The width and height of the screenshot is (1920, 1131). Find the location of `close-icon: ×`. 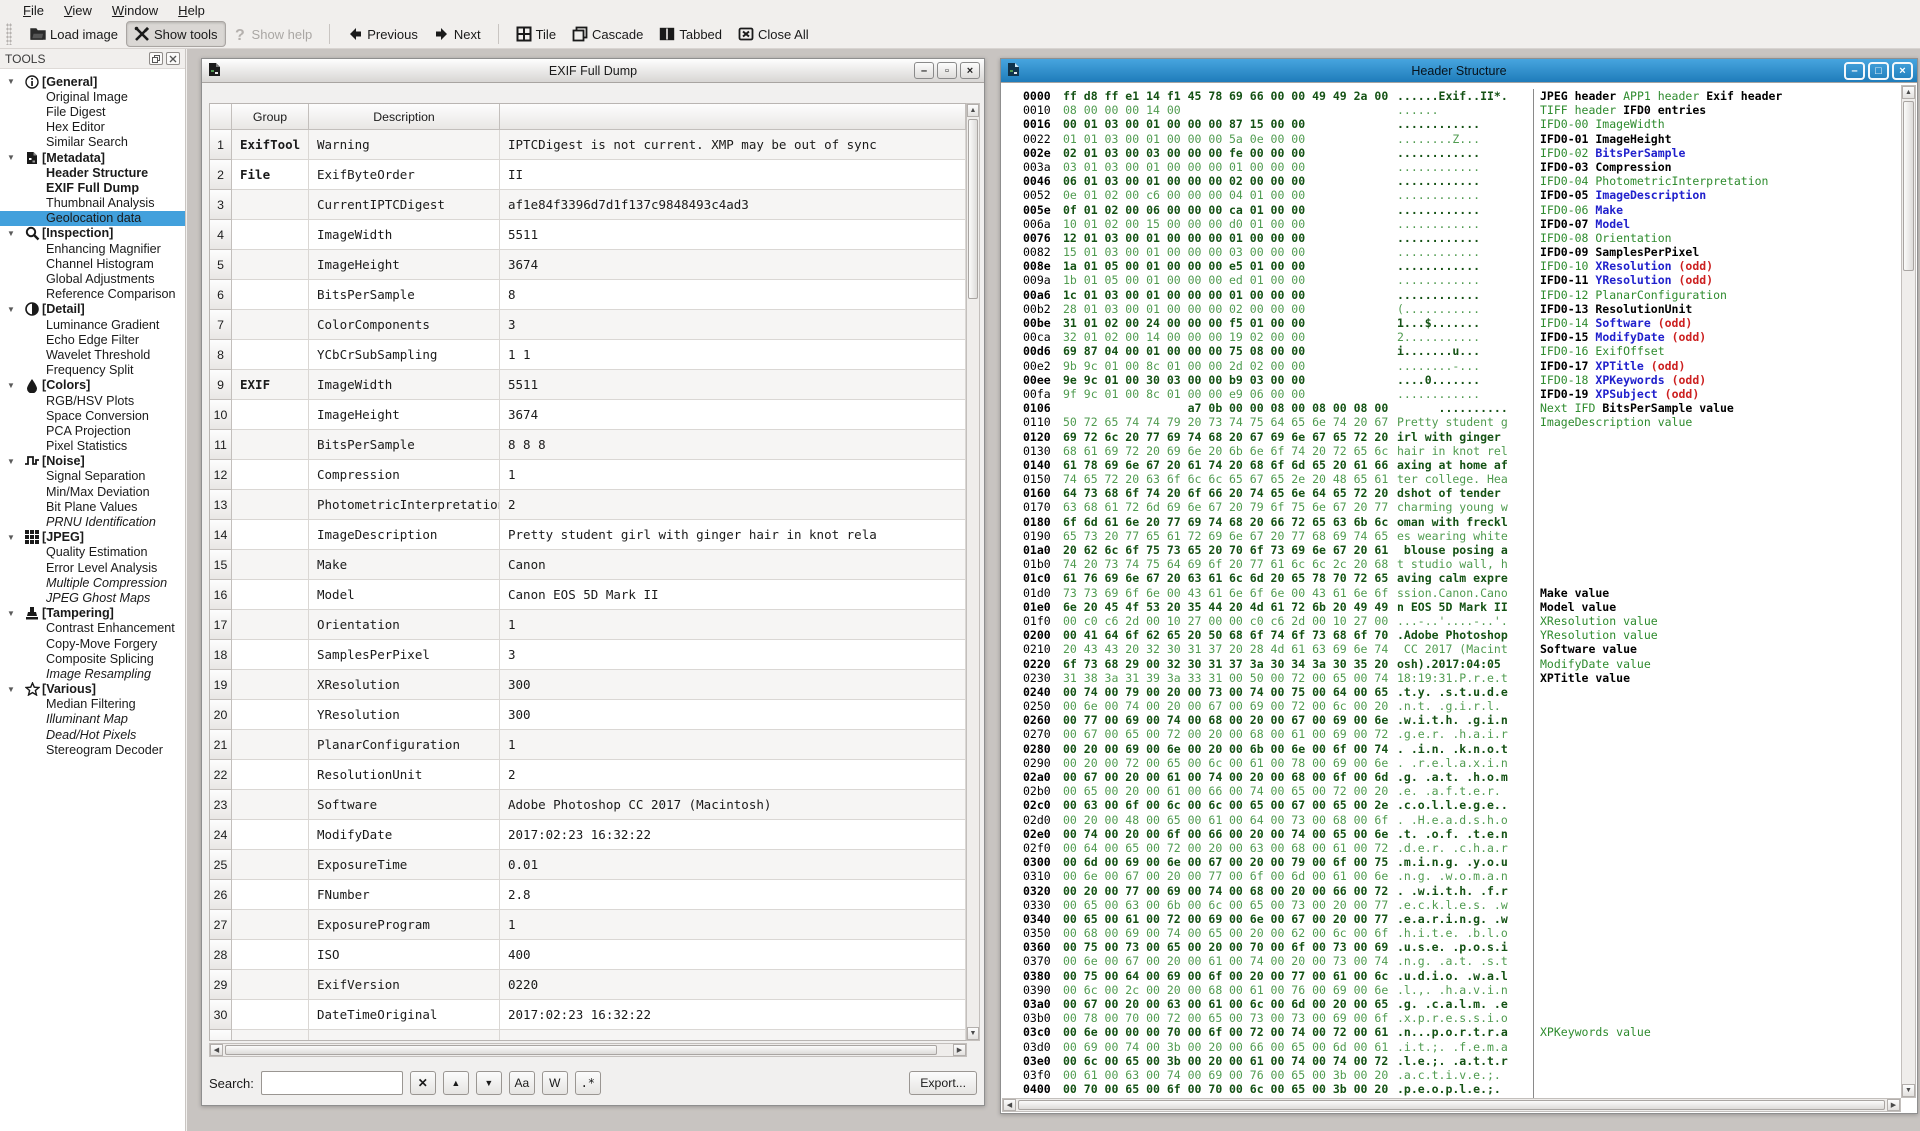

close-icon: × is located at coordinates (1902, 70).